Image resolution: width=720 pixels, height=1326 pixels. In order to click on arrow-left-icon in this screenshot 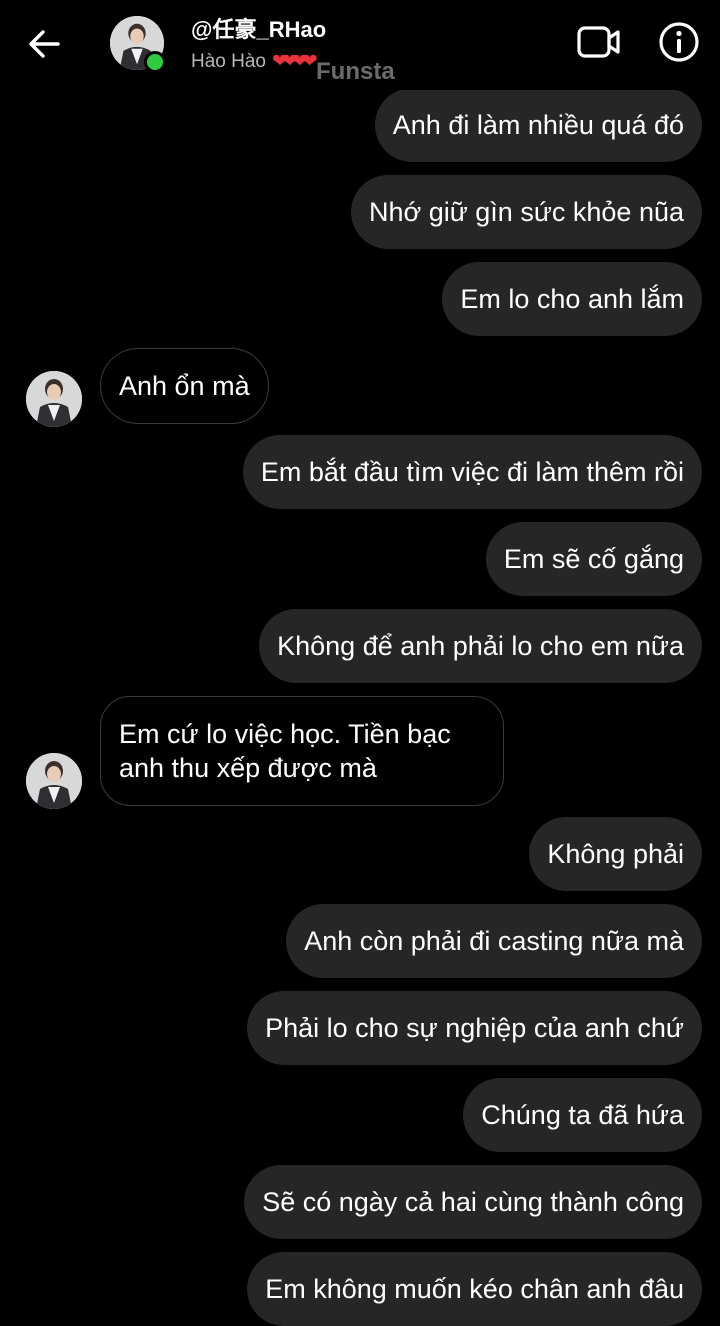, I will do `click(44, 44)`.